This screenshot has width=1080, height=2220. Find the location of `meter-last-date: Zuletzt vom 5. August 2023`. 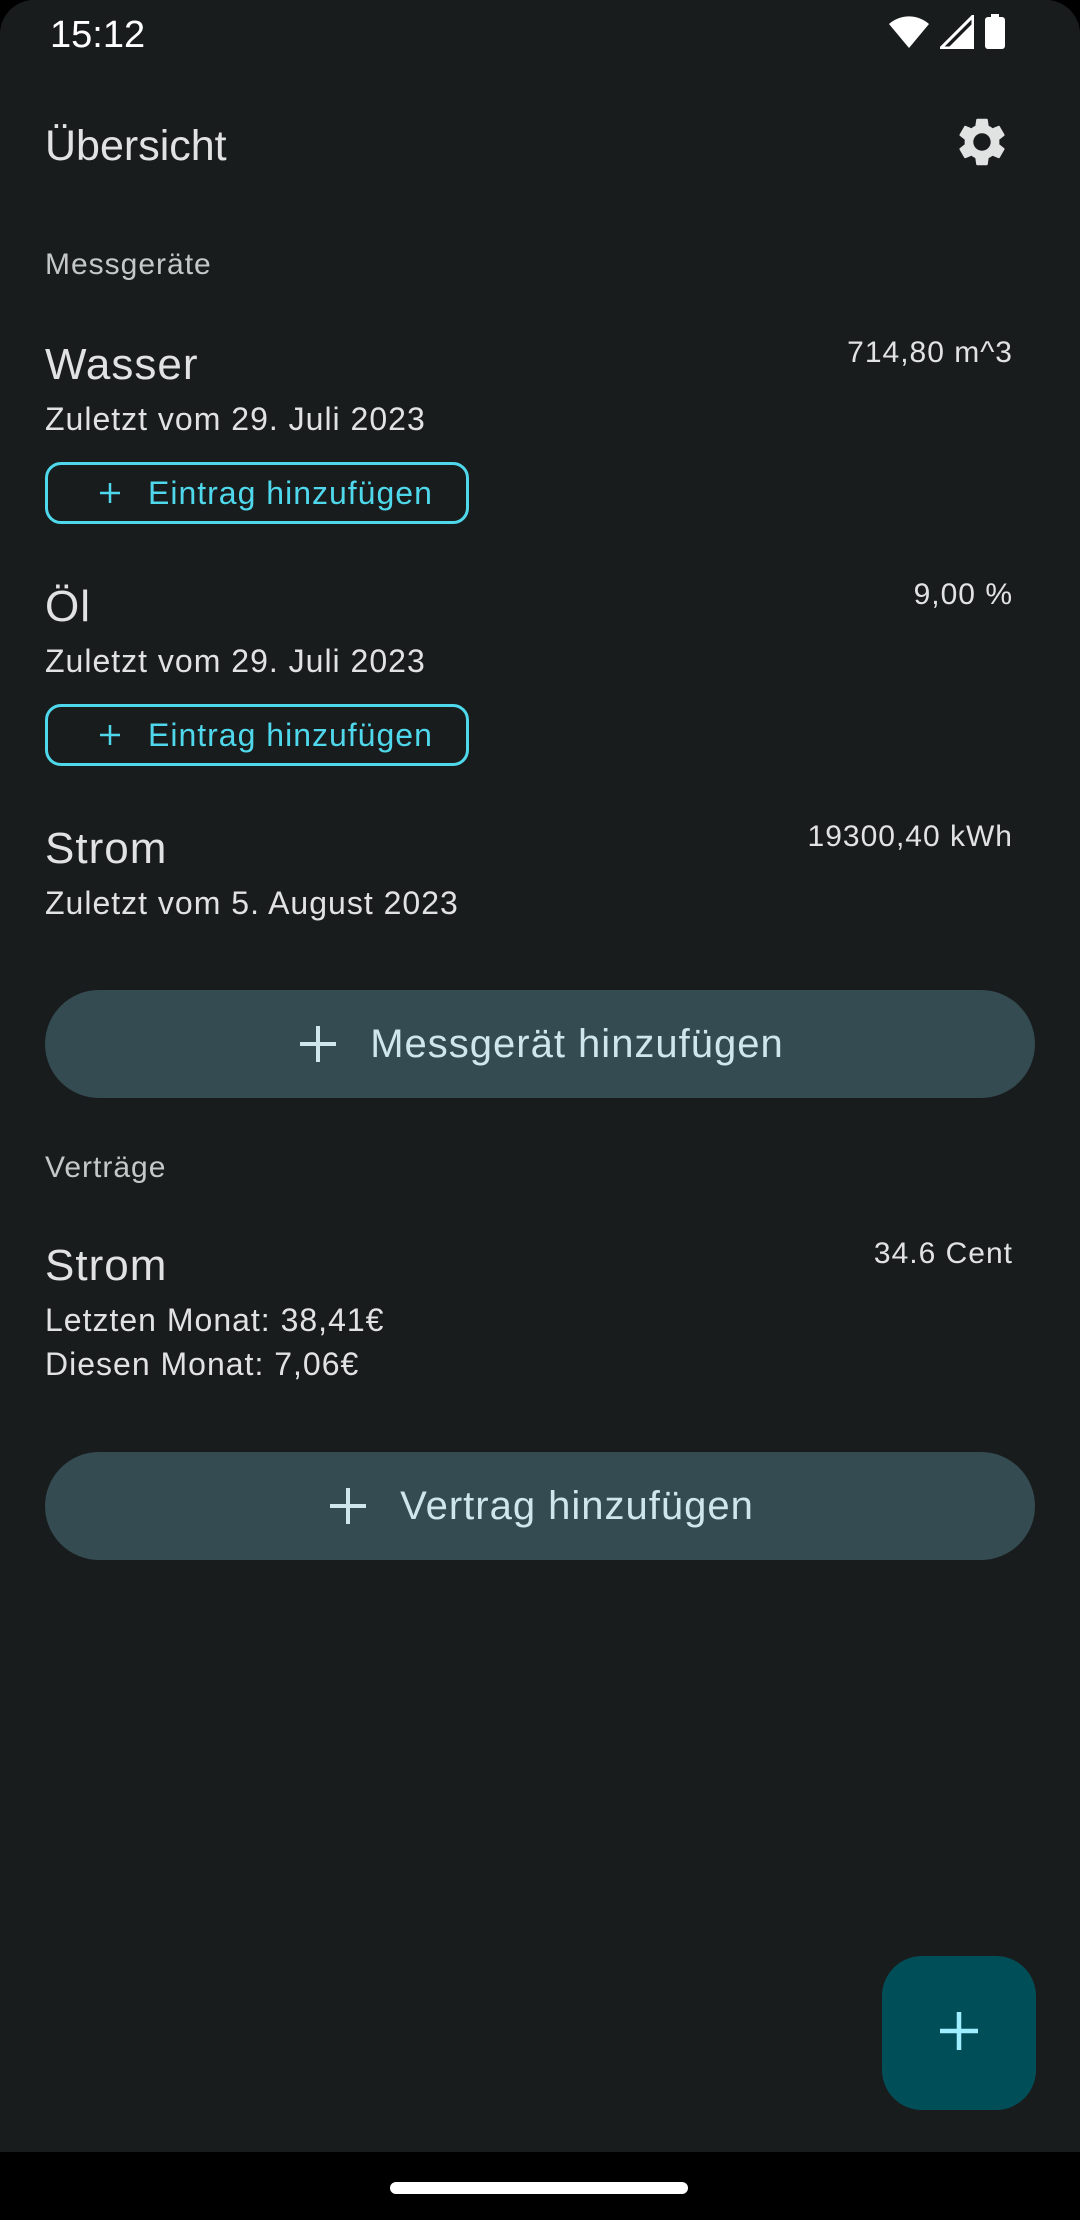

meter-last-date: Zuletzt vom 5. August 2023 is located at coordinates (252, 903).